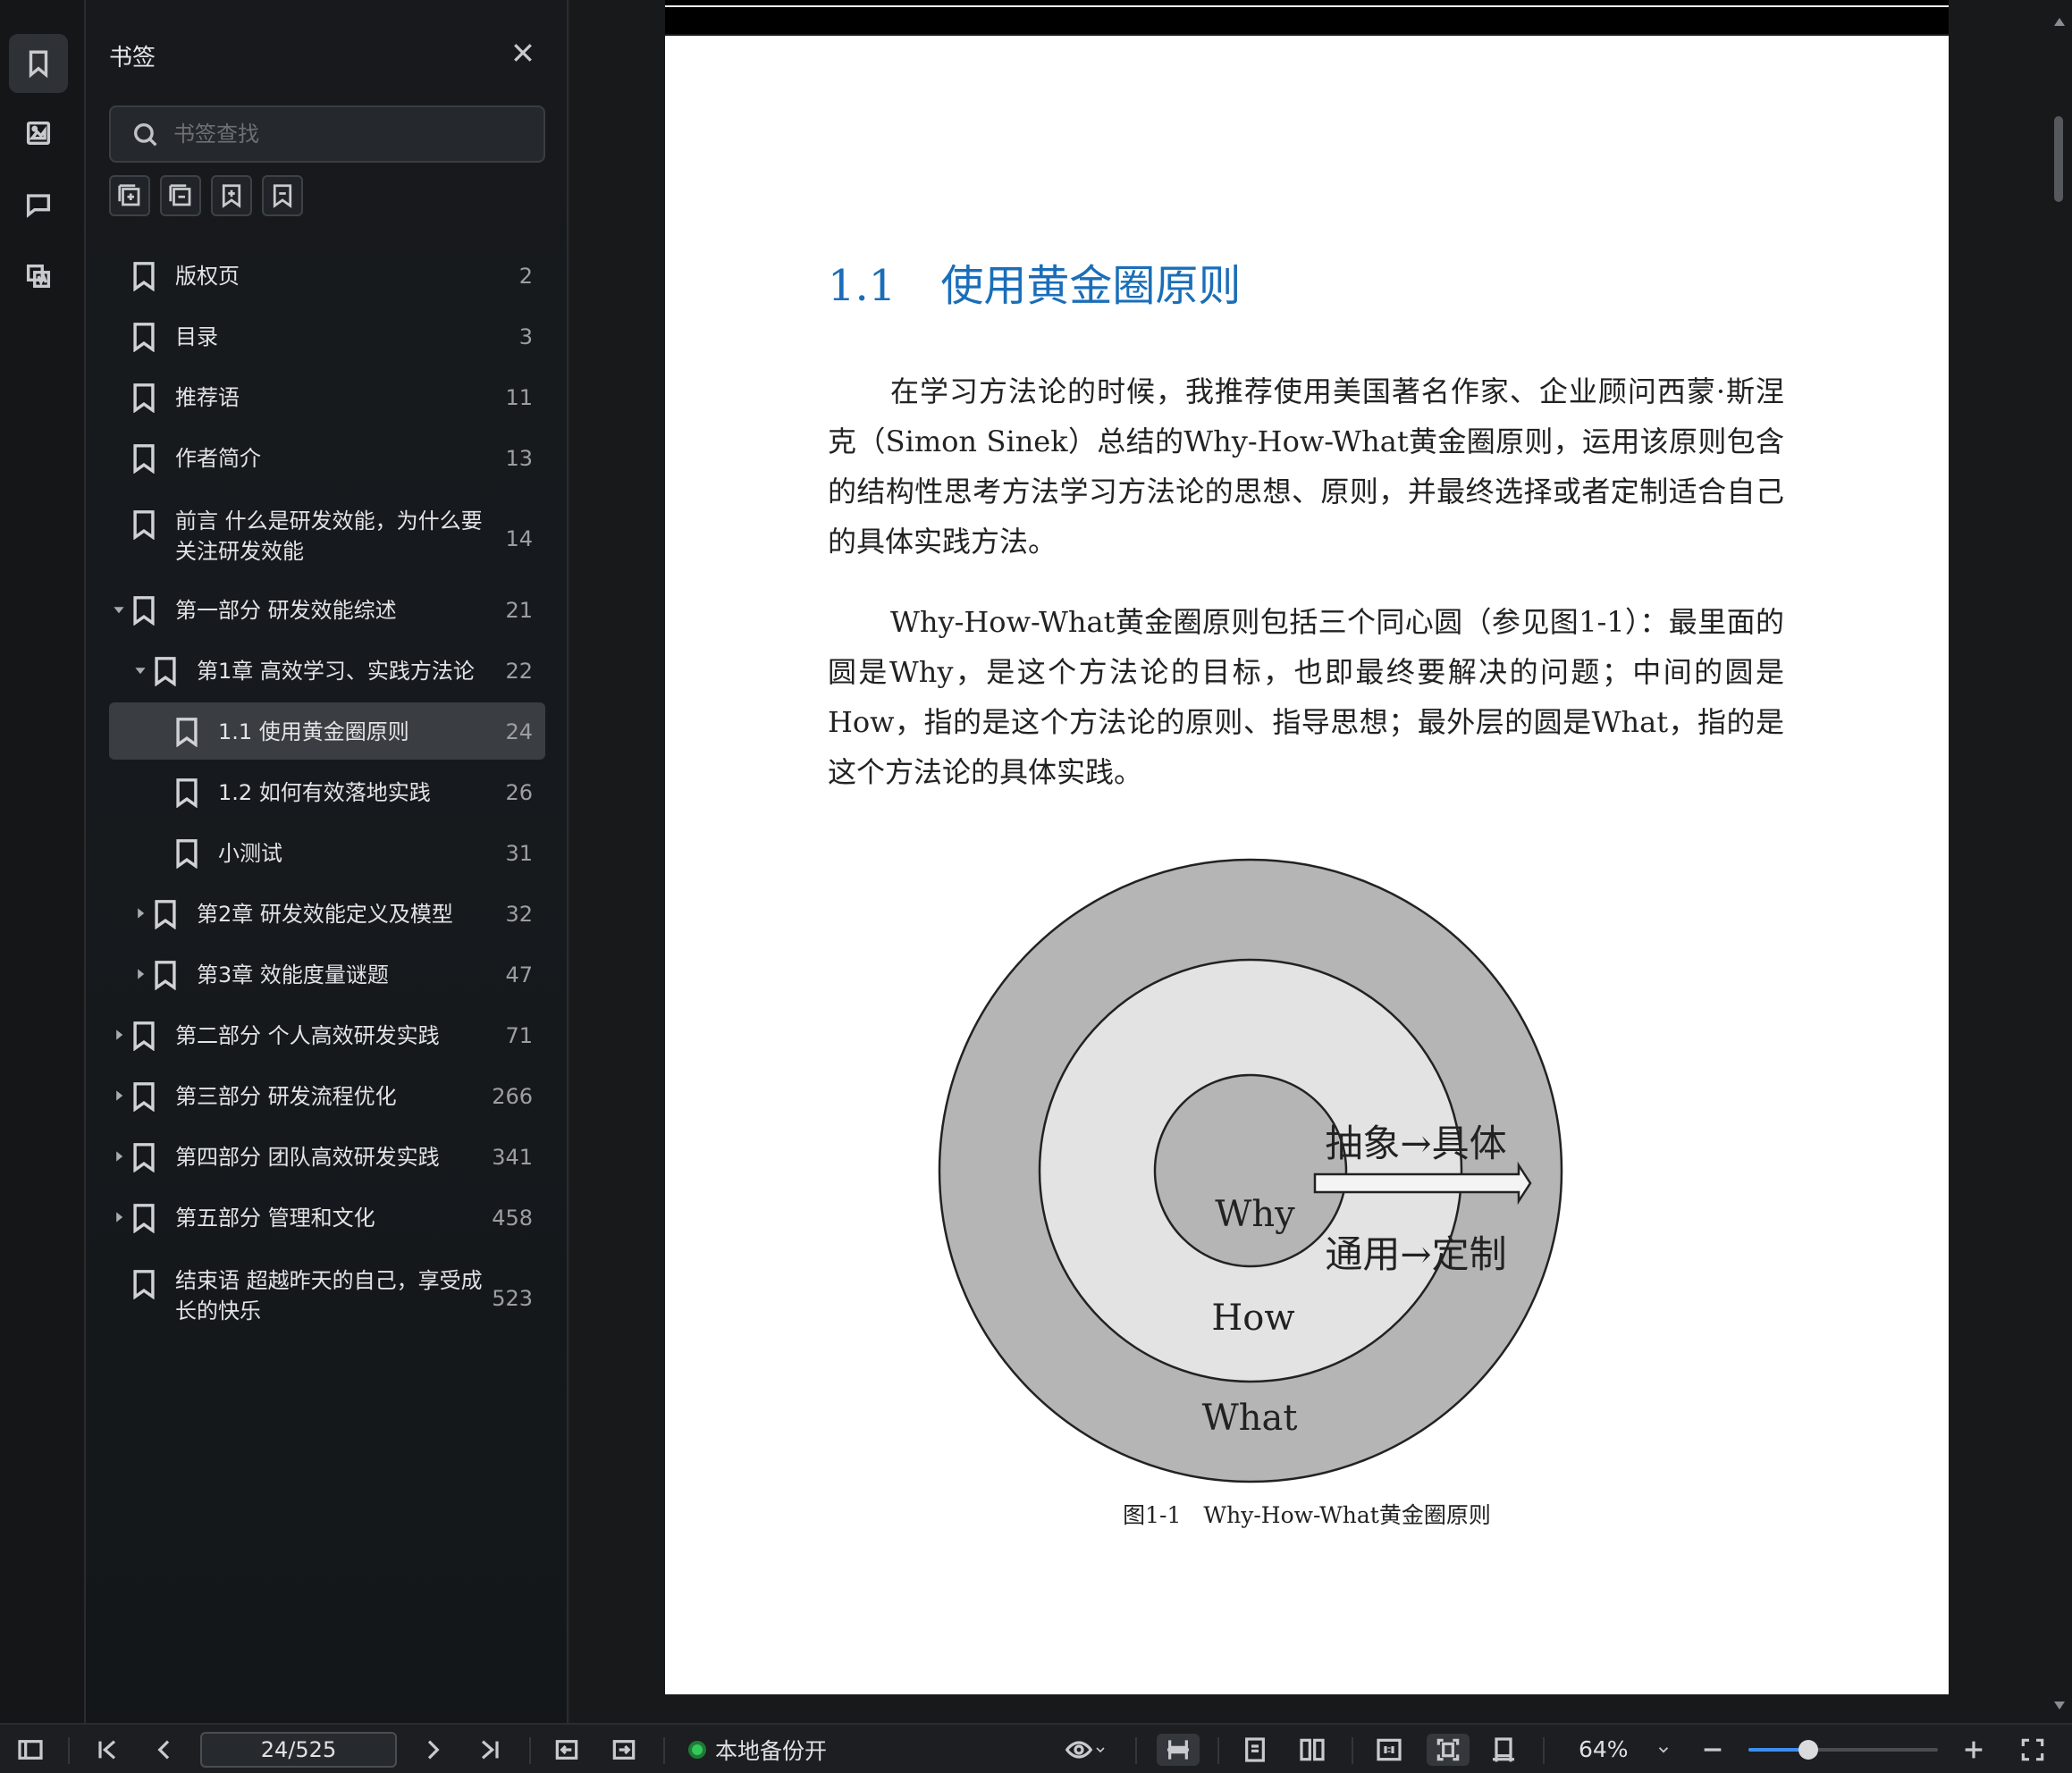 The width and height of the screenshot is (2072, 1773). What do you see at coordinates (1808, 1750) in the screenshot?
I see `zoom-slider-handle` at bounding box center [1808, 1750].